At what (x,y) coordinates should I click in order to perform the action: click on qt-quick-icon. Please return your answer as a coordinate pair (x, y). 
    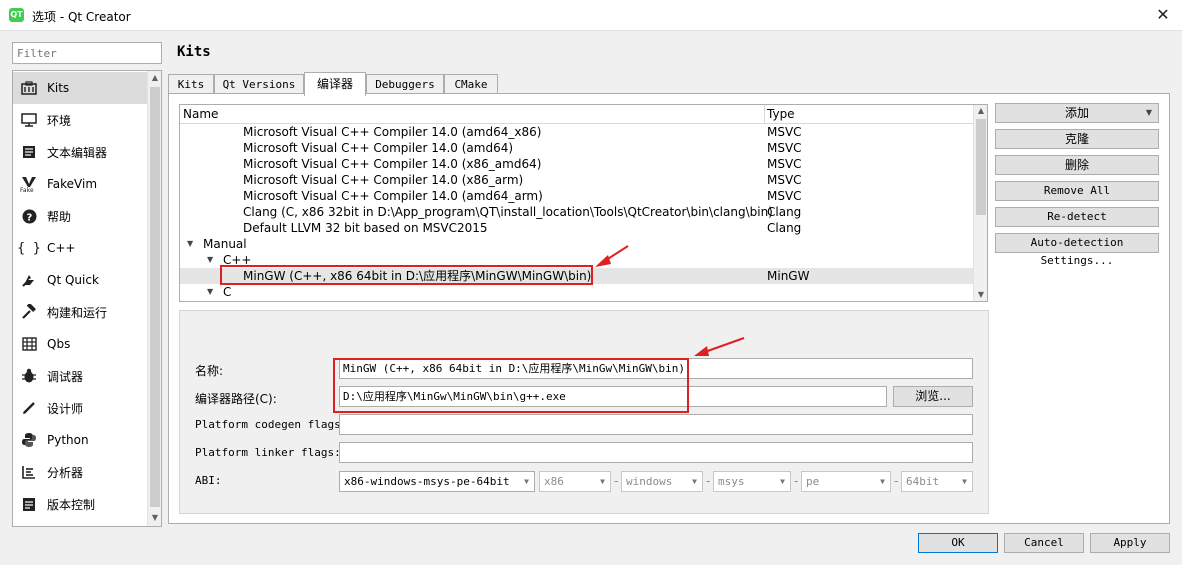
    Looking at the image, I should click on (29, 280).